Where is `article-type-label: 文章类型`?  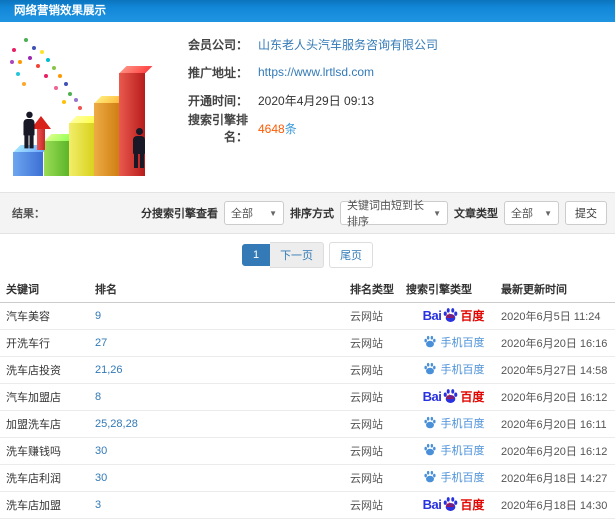
article-type-label: 文章类型 is located at coordinates (476, 214).